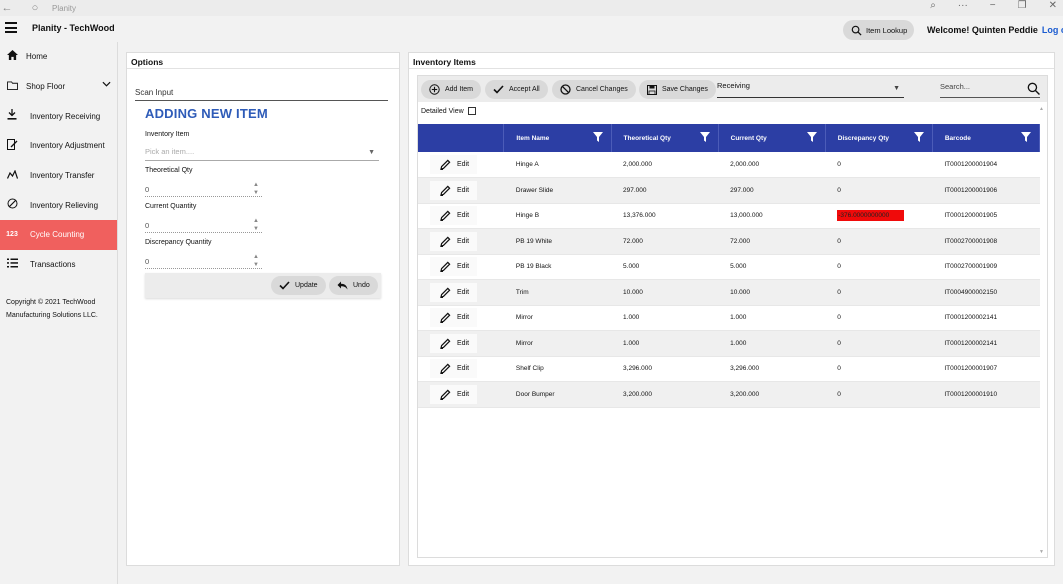 This screenshot has height=584, width=1063. I want to click on add-item-button: Add Item, so click(451, 89).